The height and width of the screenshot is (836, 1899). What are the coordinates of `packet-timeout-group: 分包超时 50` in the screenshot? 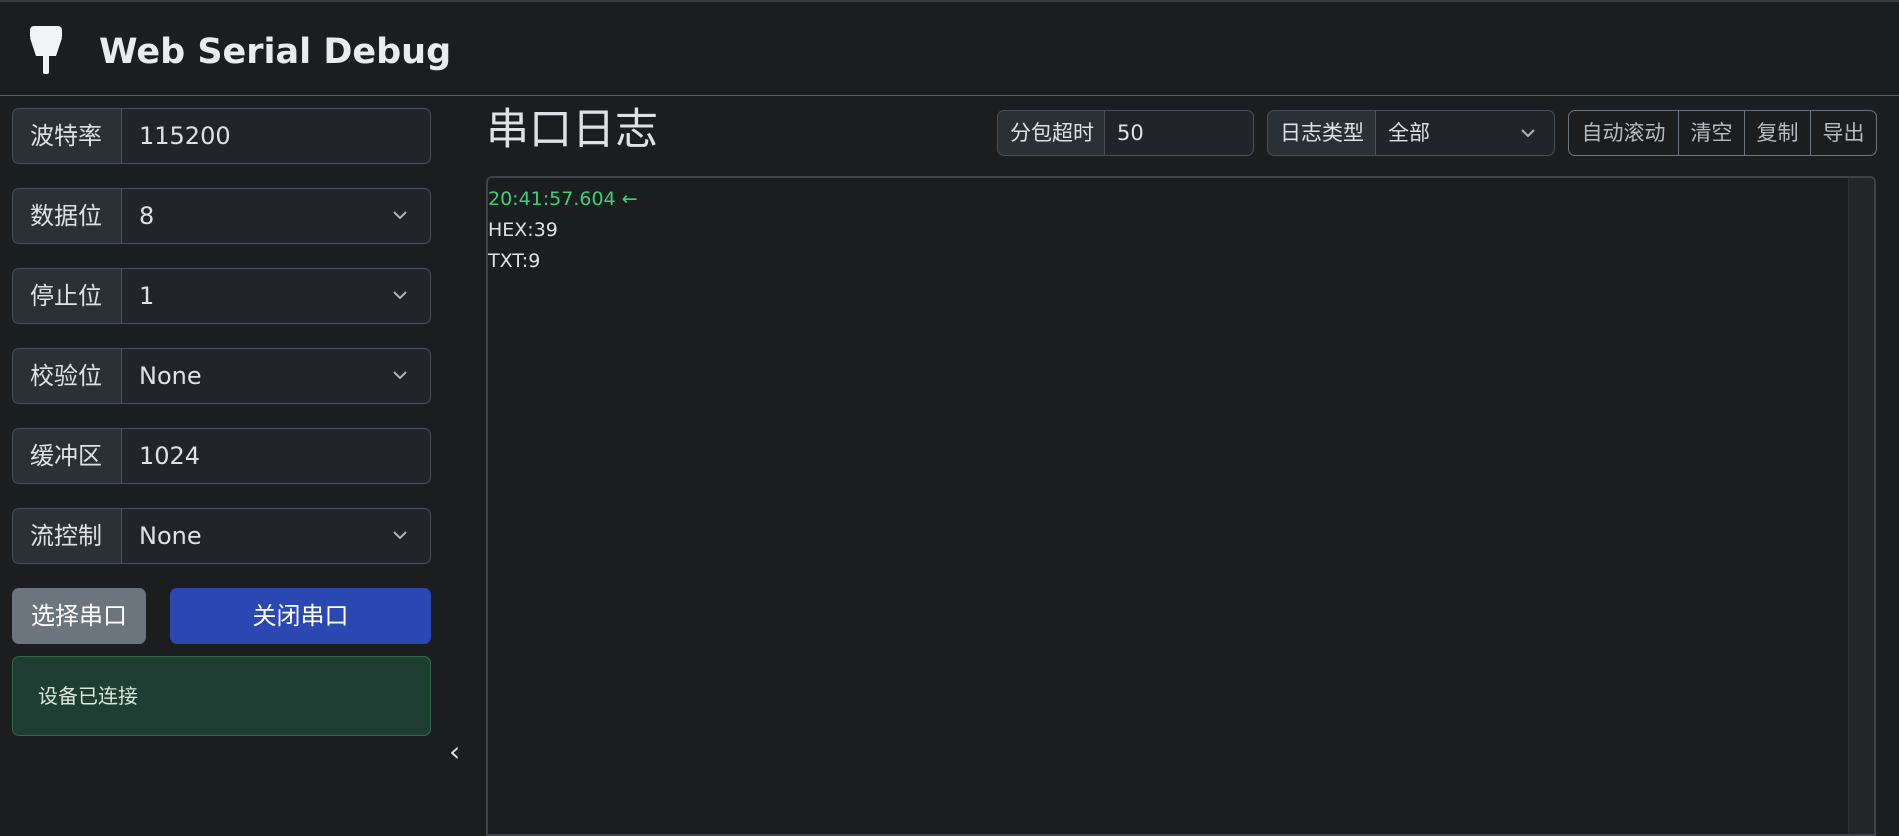 It's located at (1125, 133).